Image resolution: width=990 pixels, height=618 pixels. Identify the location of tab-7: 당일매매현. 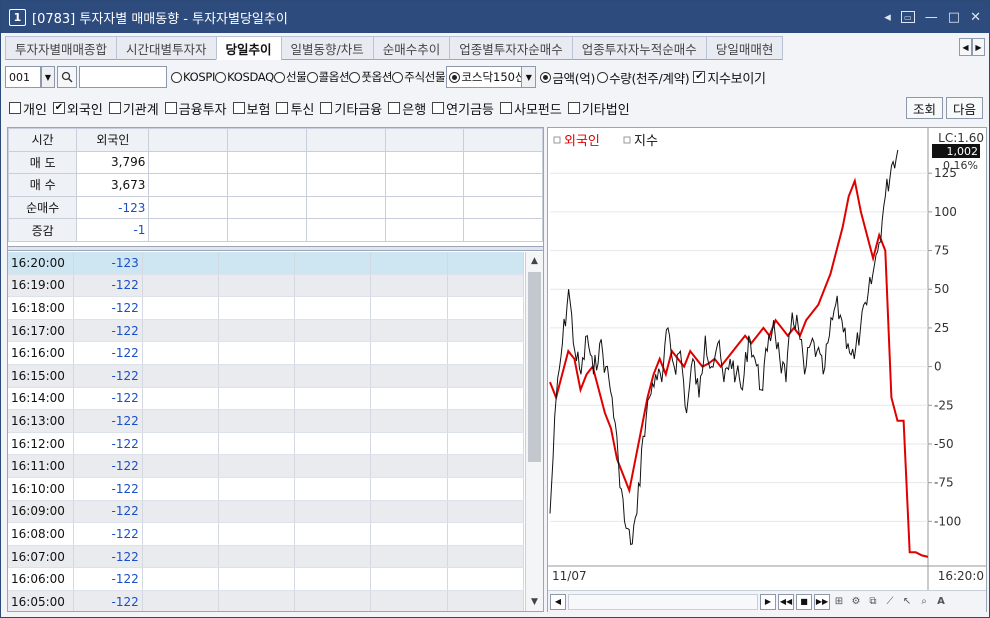
(744, 48).